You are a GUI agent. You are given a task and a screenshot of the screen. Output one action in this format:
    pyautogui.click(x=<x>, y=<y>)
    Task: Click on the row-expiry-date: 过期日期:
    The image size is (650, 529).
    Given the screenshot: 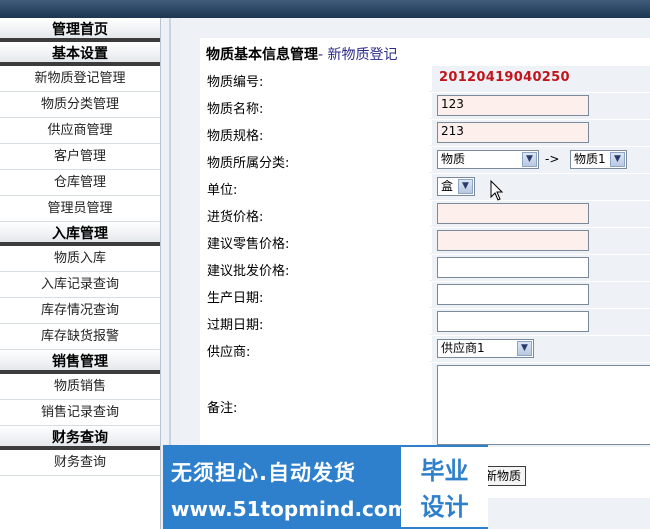 What is the action you would take?
    pyautogui.click(x=425, y=322)
    